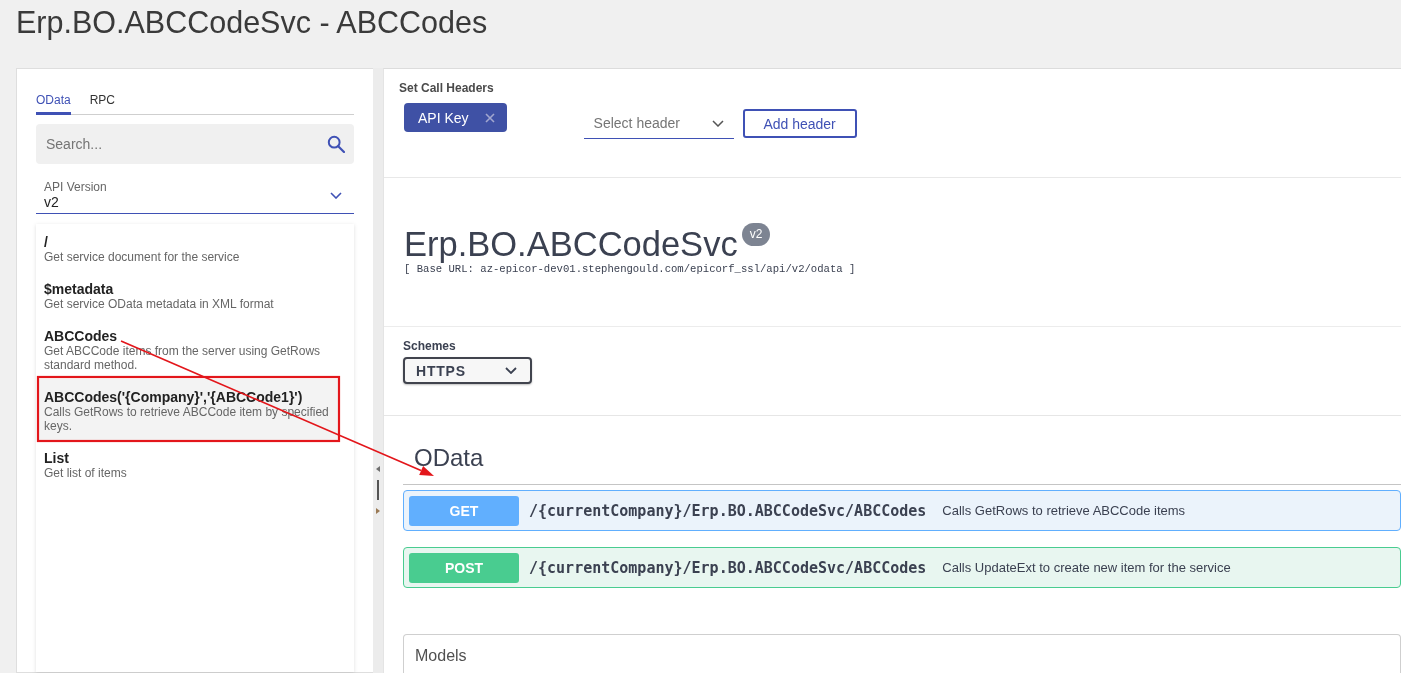 This screenshot has height=673, width=1401. Describe the element at coordinates (102, 101) in the screenshot. I see `tab: RPC` at that location.